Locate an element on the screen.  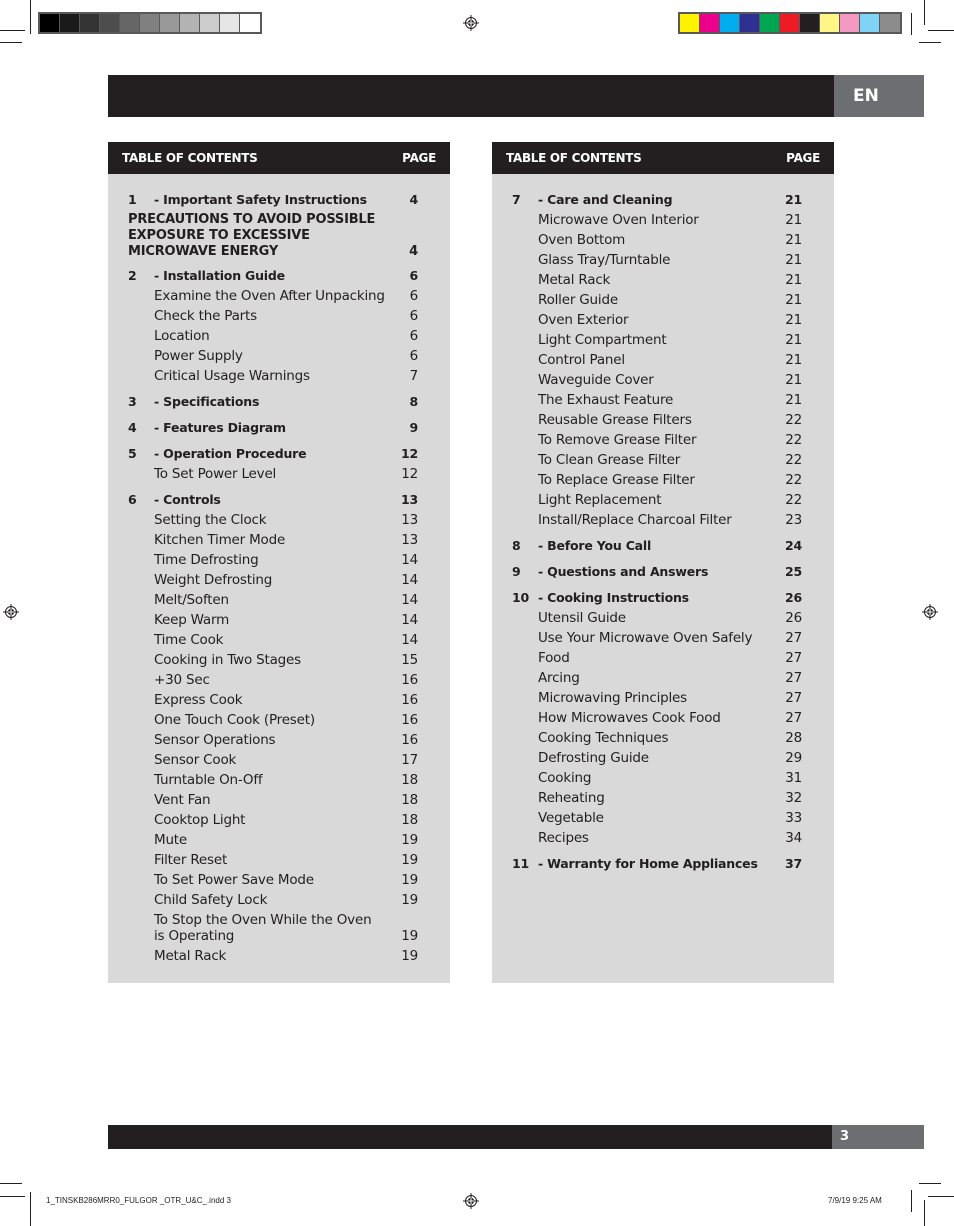
toc-subsection: Express Cook 16 is located at coordinates (273, 700).